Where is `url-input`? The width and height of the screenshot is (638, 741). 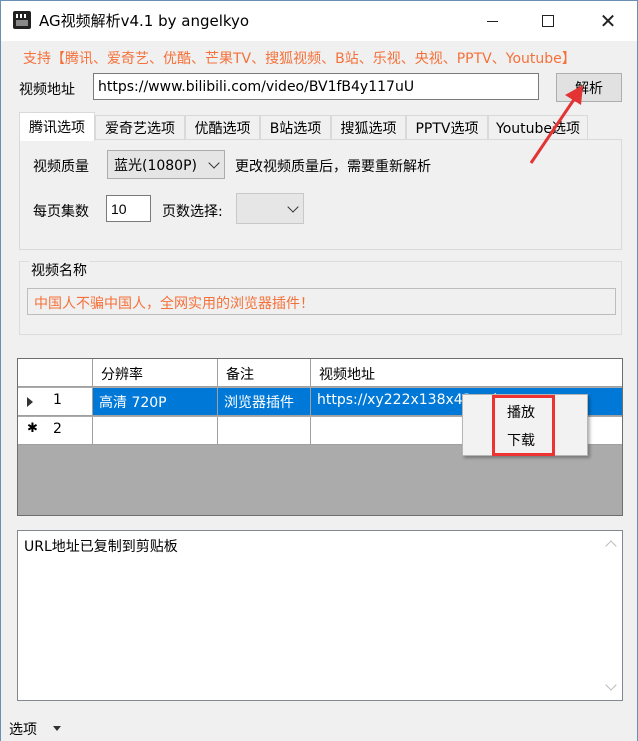 url-input is located at coordinates (316, 86).